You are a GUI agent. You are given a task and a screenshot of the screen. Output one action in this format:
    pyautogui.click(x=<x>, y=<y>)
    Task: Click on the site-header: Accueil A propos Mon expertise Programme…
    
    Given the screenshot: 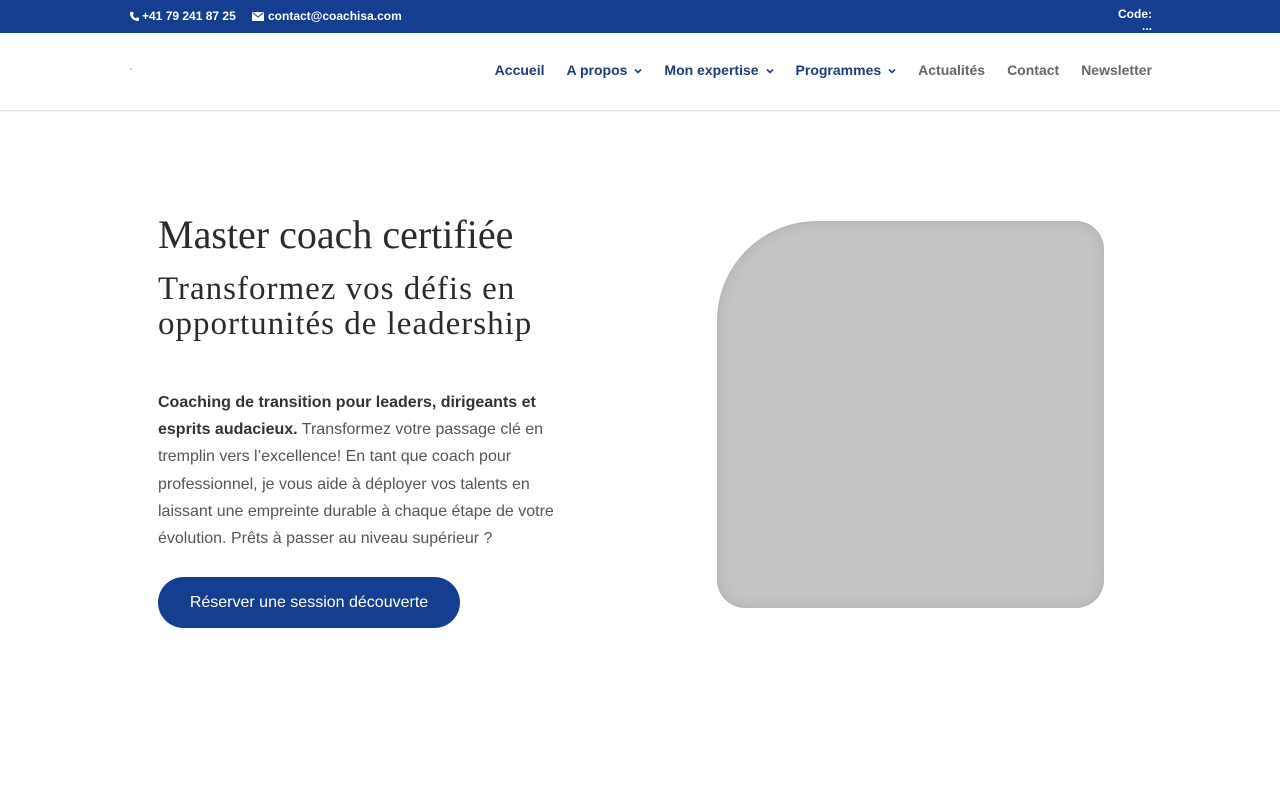 What is the action you would take?
    pyautogui.click(x=640, y=72)
    